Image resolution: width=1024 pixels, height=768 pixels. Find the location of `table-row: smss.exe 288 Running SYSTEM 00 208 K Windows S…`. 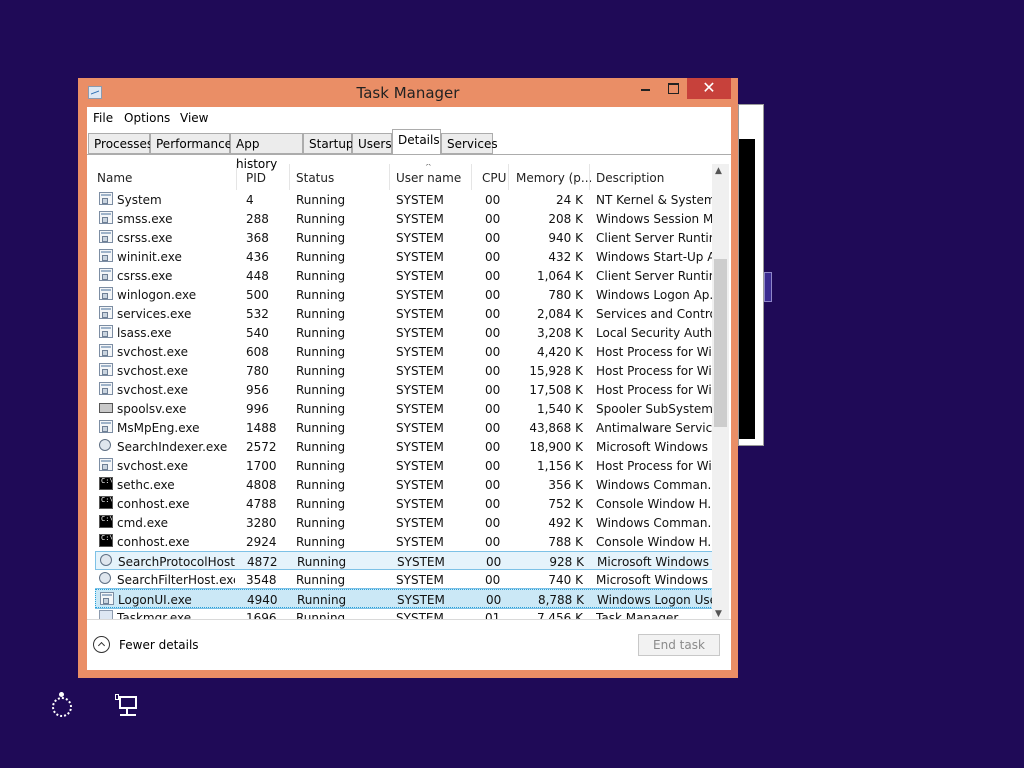

table-row: smss.exe 288 Running SYSTEM 00 208 K Windows S… is located at coordinates (407, 218).